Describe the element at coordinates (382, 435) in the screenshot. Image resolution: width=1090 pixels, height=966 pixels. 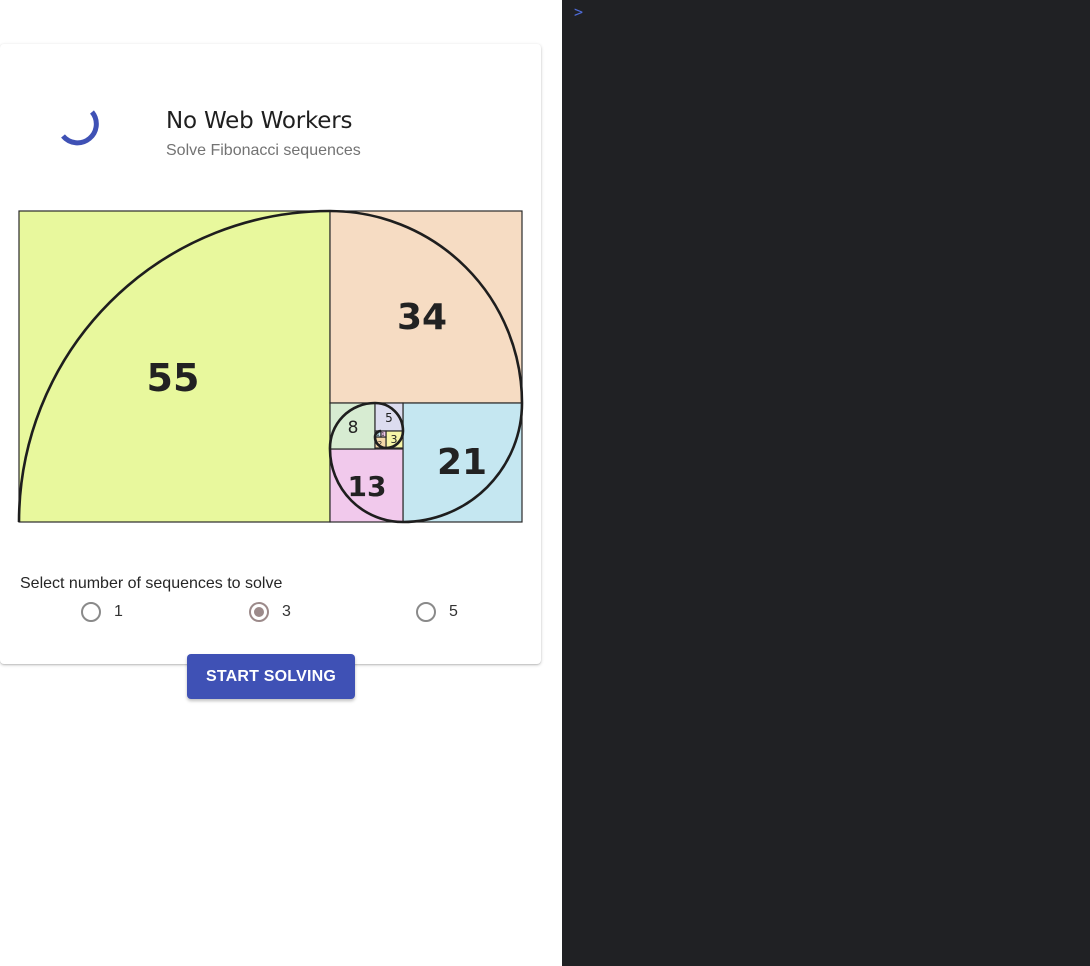
I see `label-1b: 1` at that location.